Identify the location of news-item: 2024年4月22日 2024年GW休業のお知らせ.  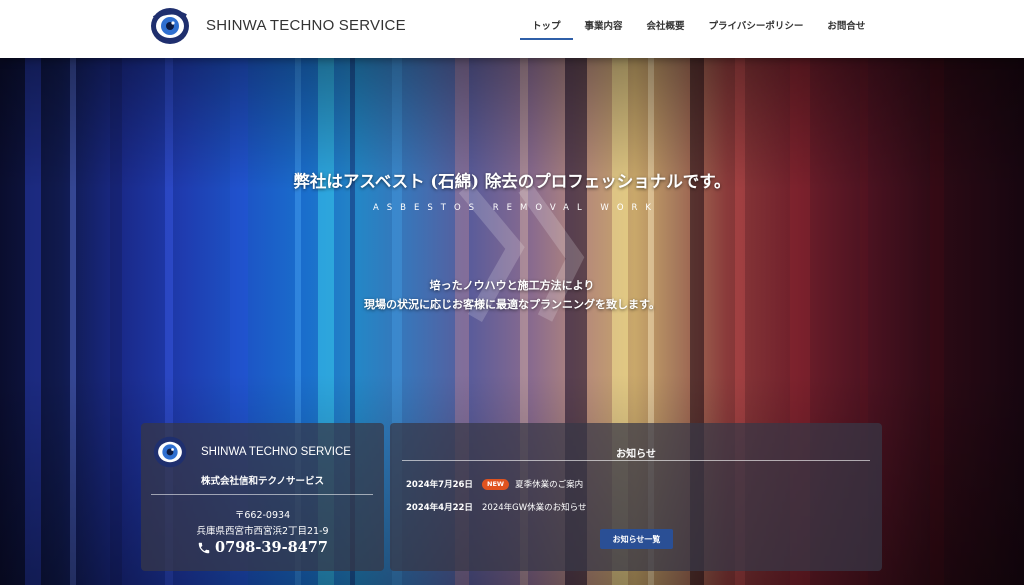
(496, 507).